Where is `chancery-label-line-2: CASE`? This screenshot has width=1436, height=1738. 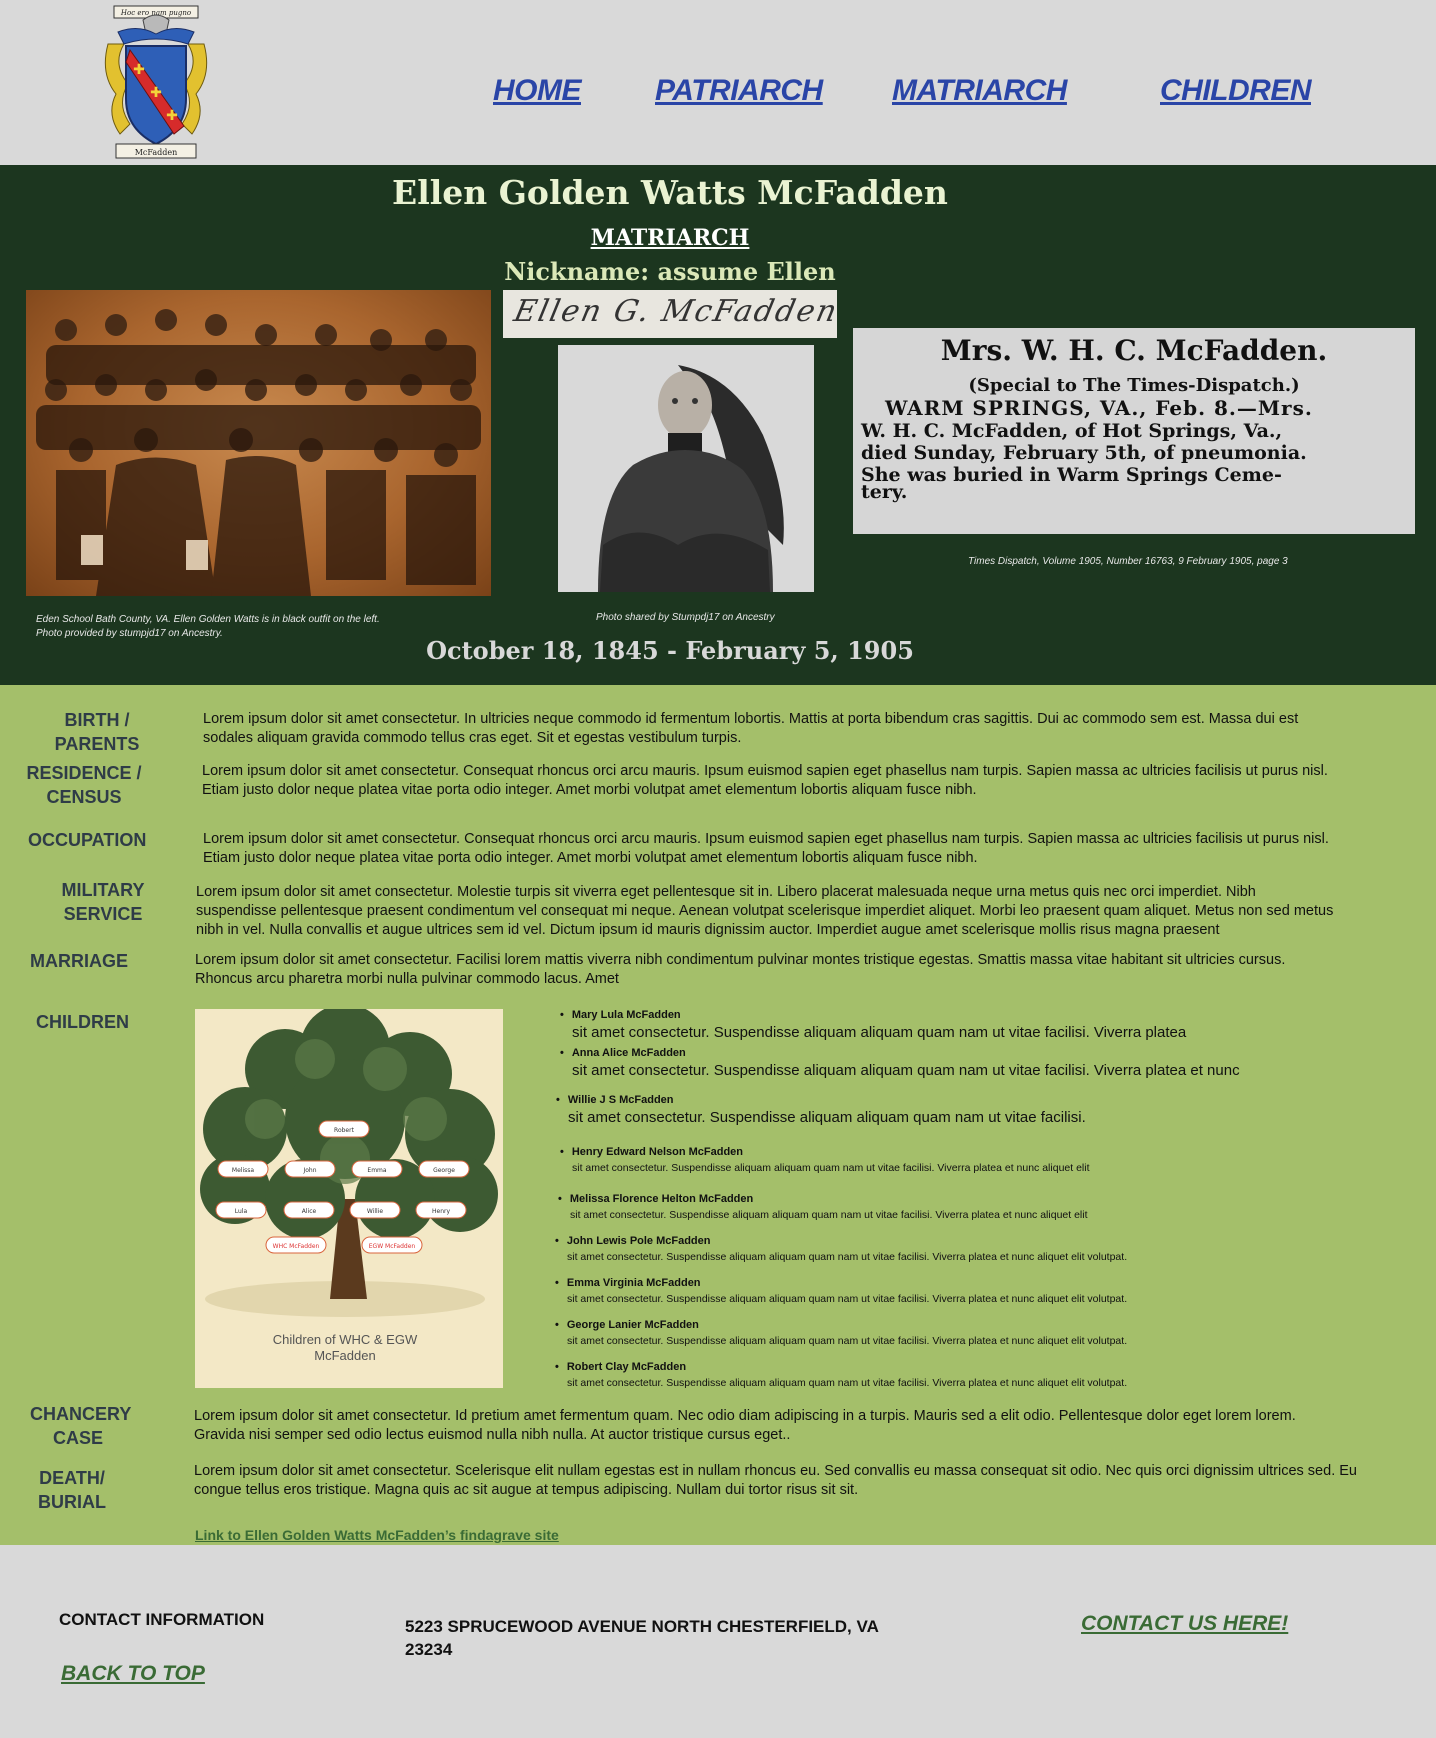
chancery-label-line-2: CASE is located at coordinates (77, 1438).